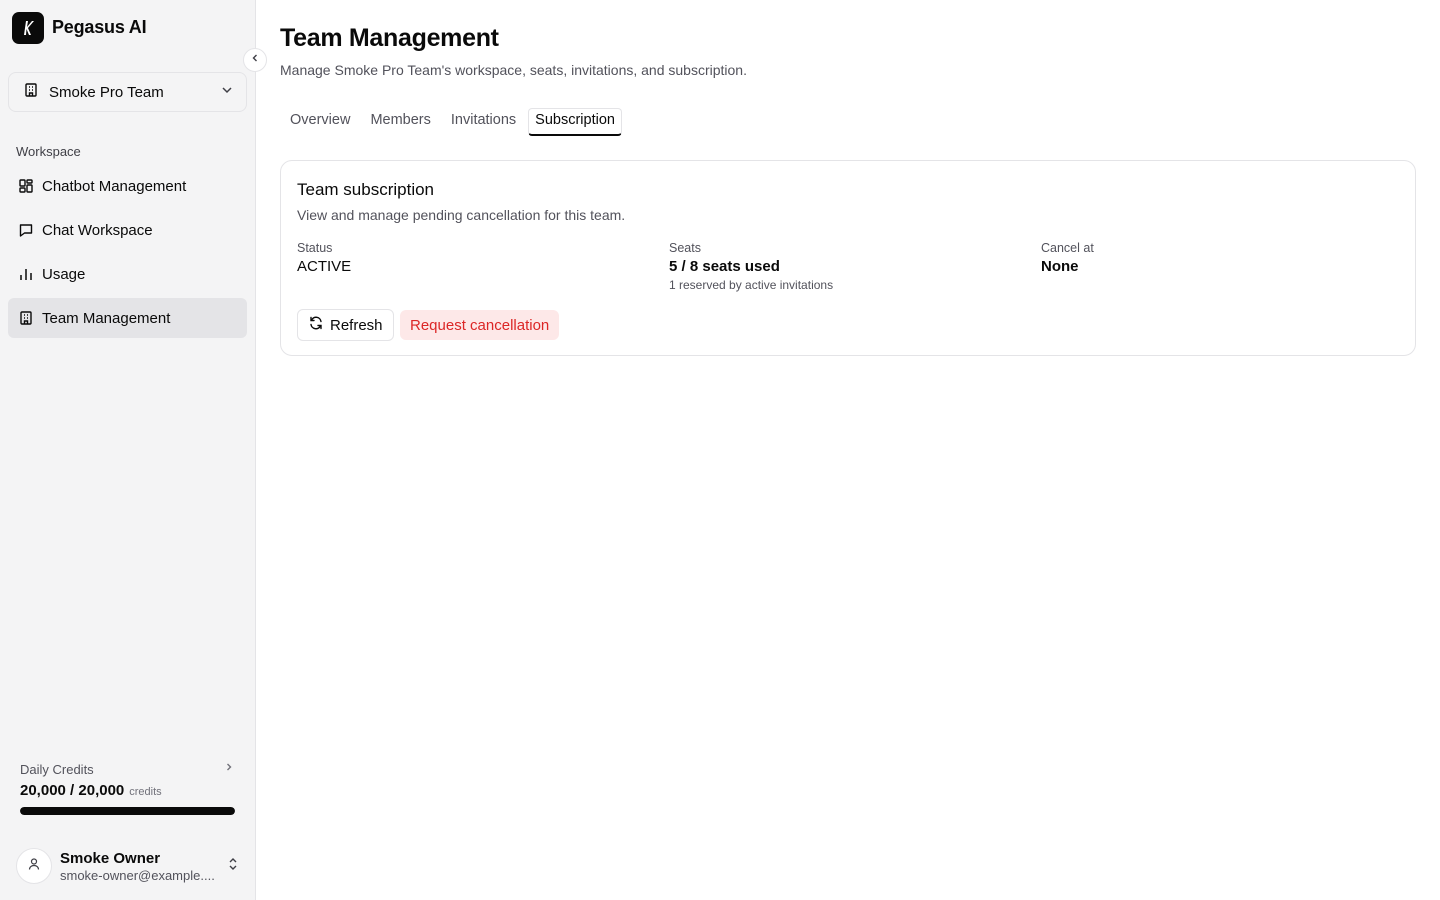 This screenshot has height=900, width=1440. I want to click on sidebar-item-label: Usage, so click(64, 274).